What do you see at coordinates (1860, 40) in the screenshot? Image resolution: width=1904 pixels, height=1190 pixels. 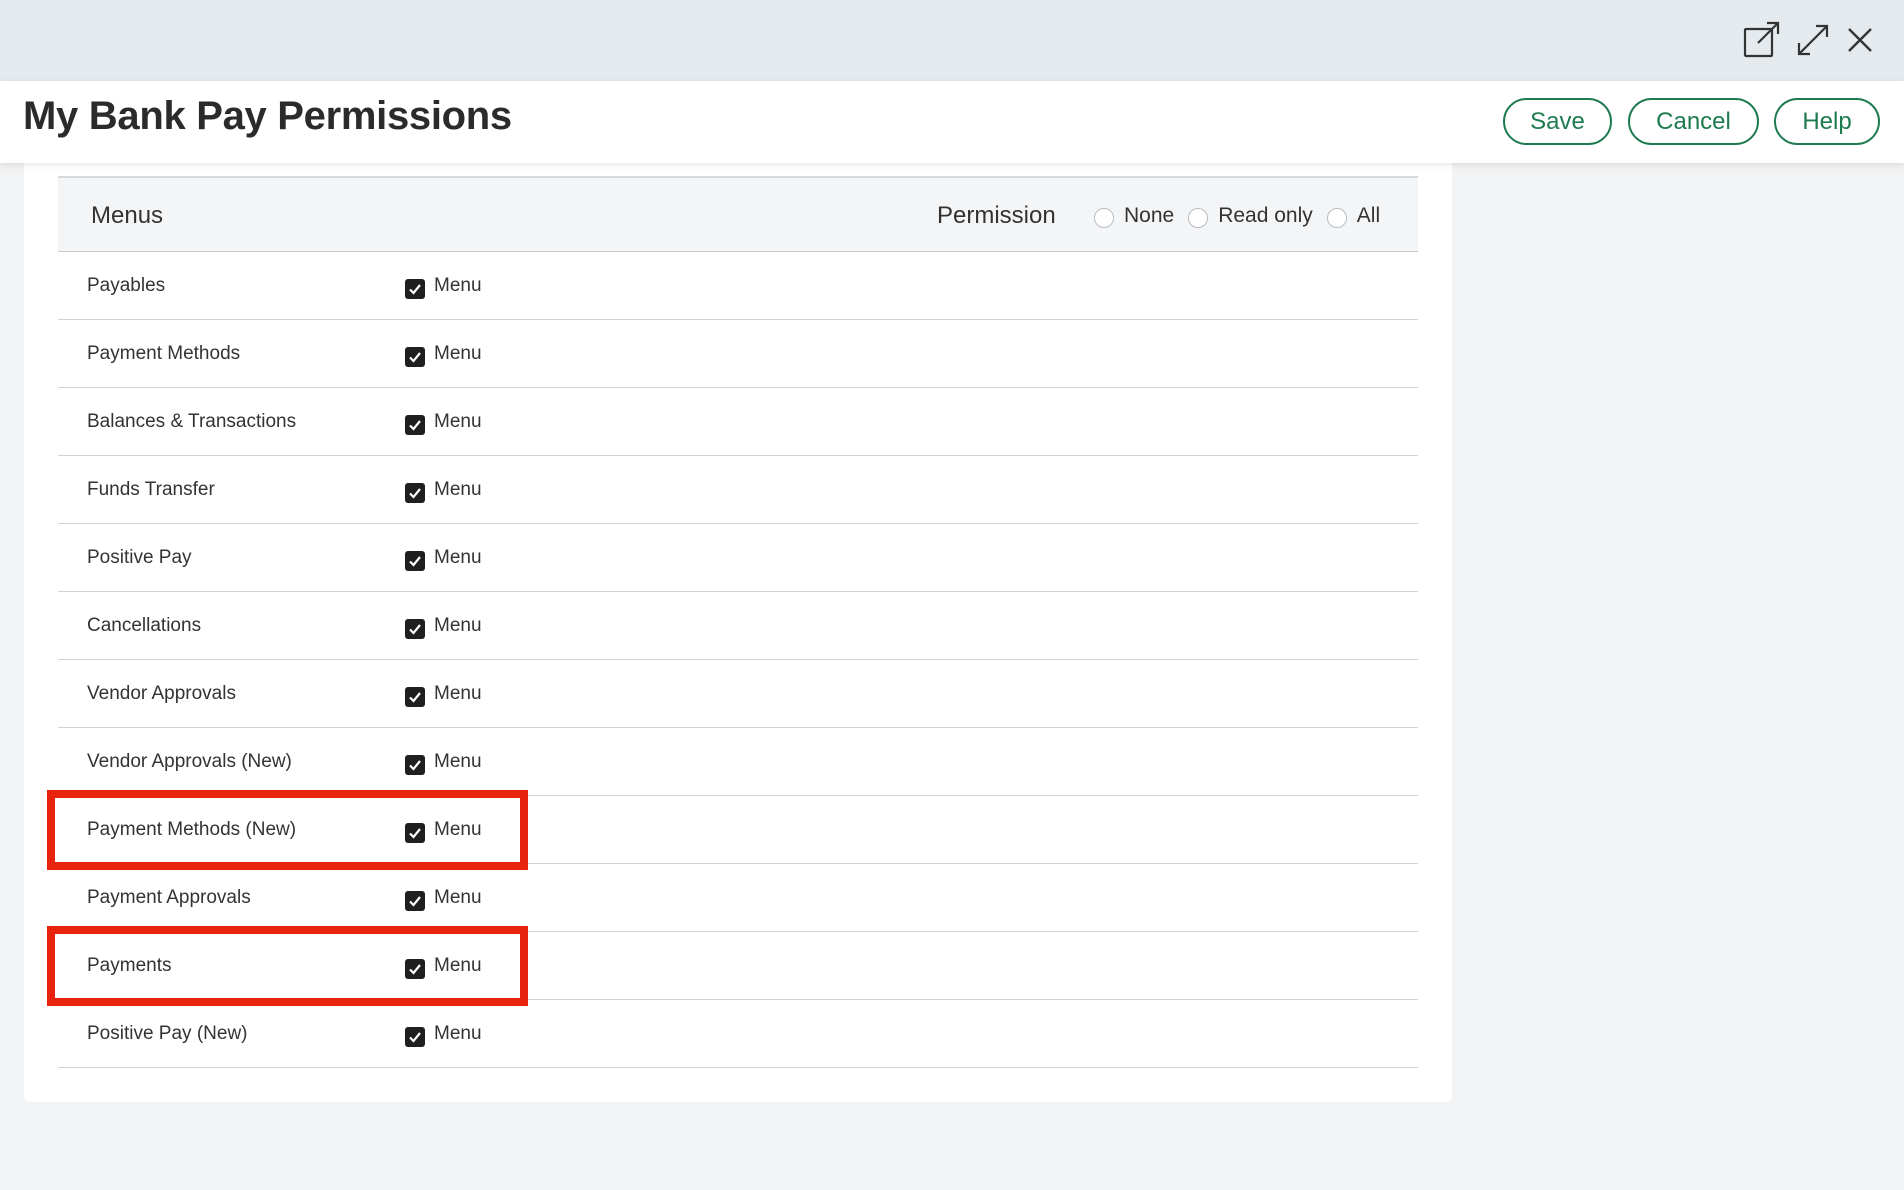 I see `close-icon` at bounding box center [1860, 40].